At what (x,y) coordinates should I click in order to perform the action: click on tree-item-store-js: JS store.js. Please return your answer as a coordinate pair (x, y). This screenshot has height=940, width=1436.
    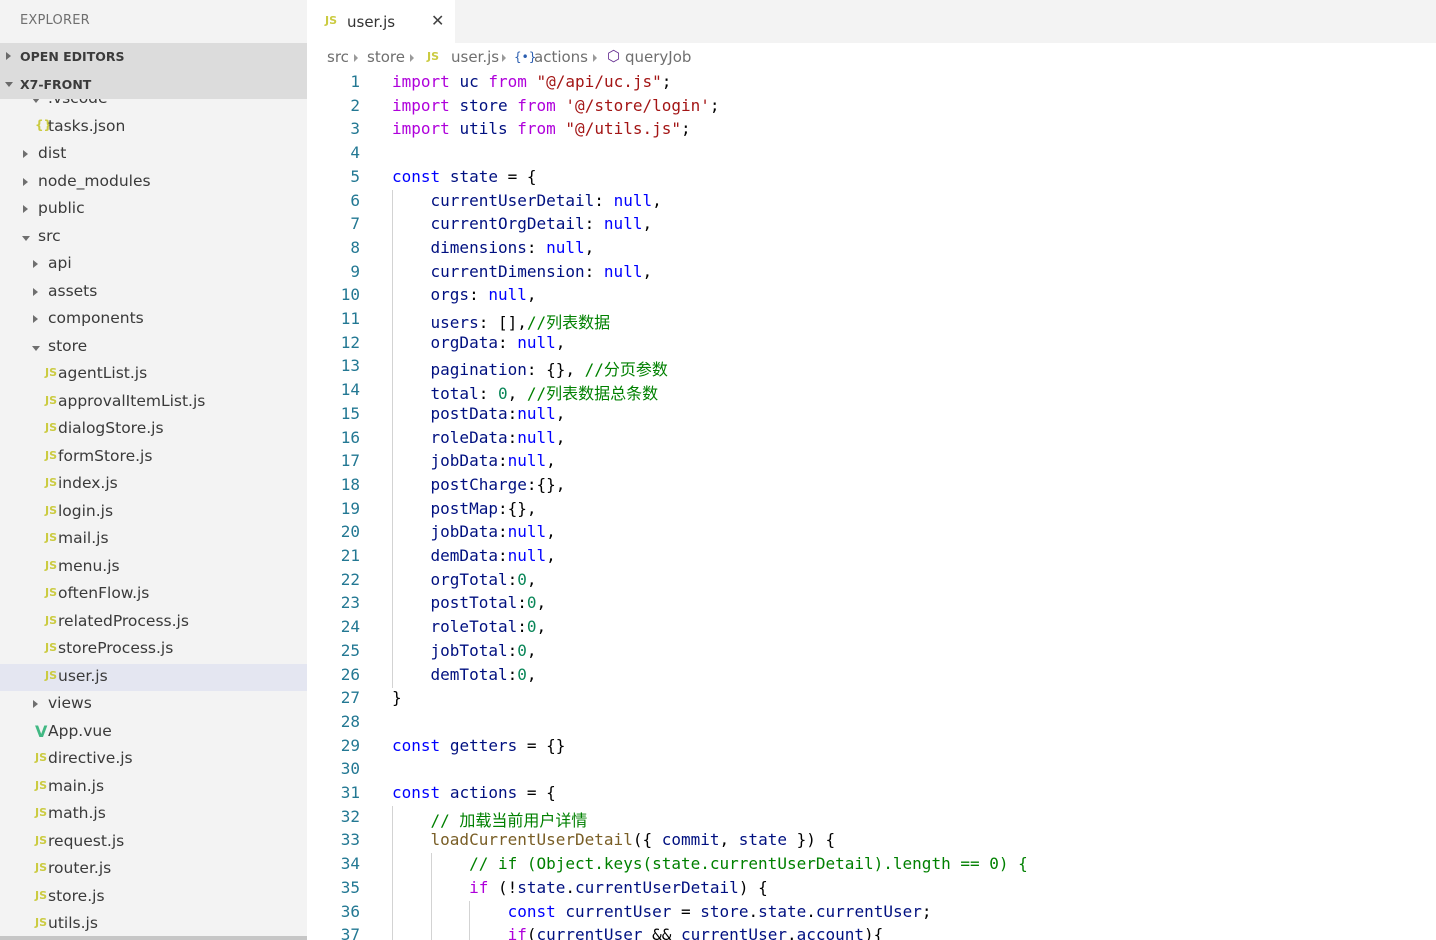
    Looking at the image, I should click on (153, 897).